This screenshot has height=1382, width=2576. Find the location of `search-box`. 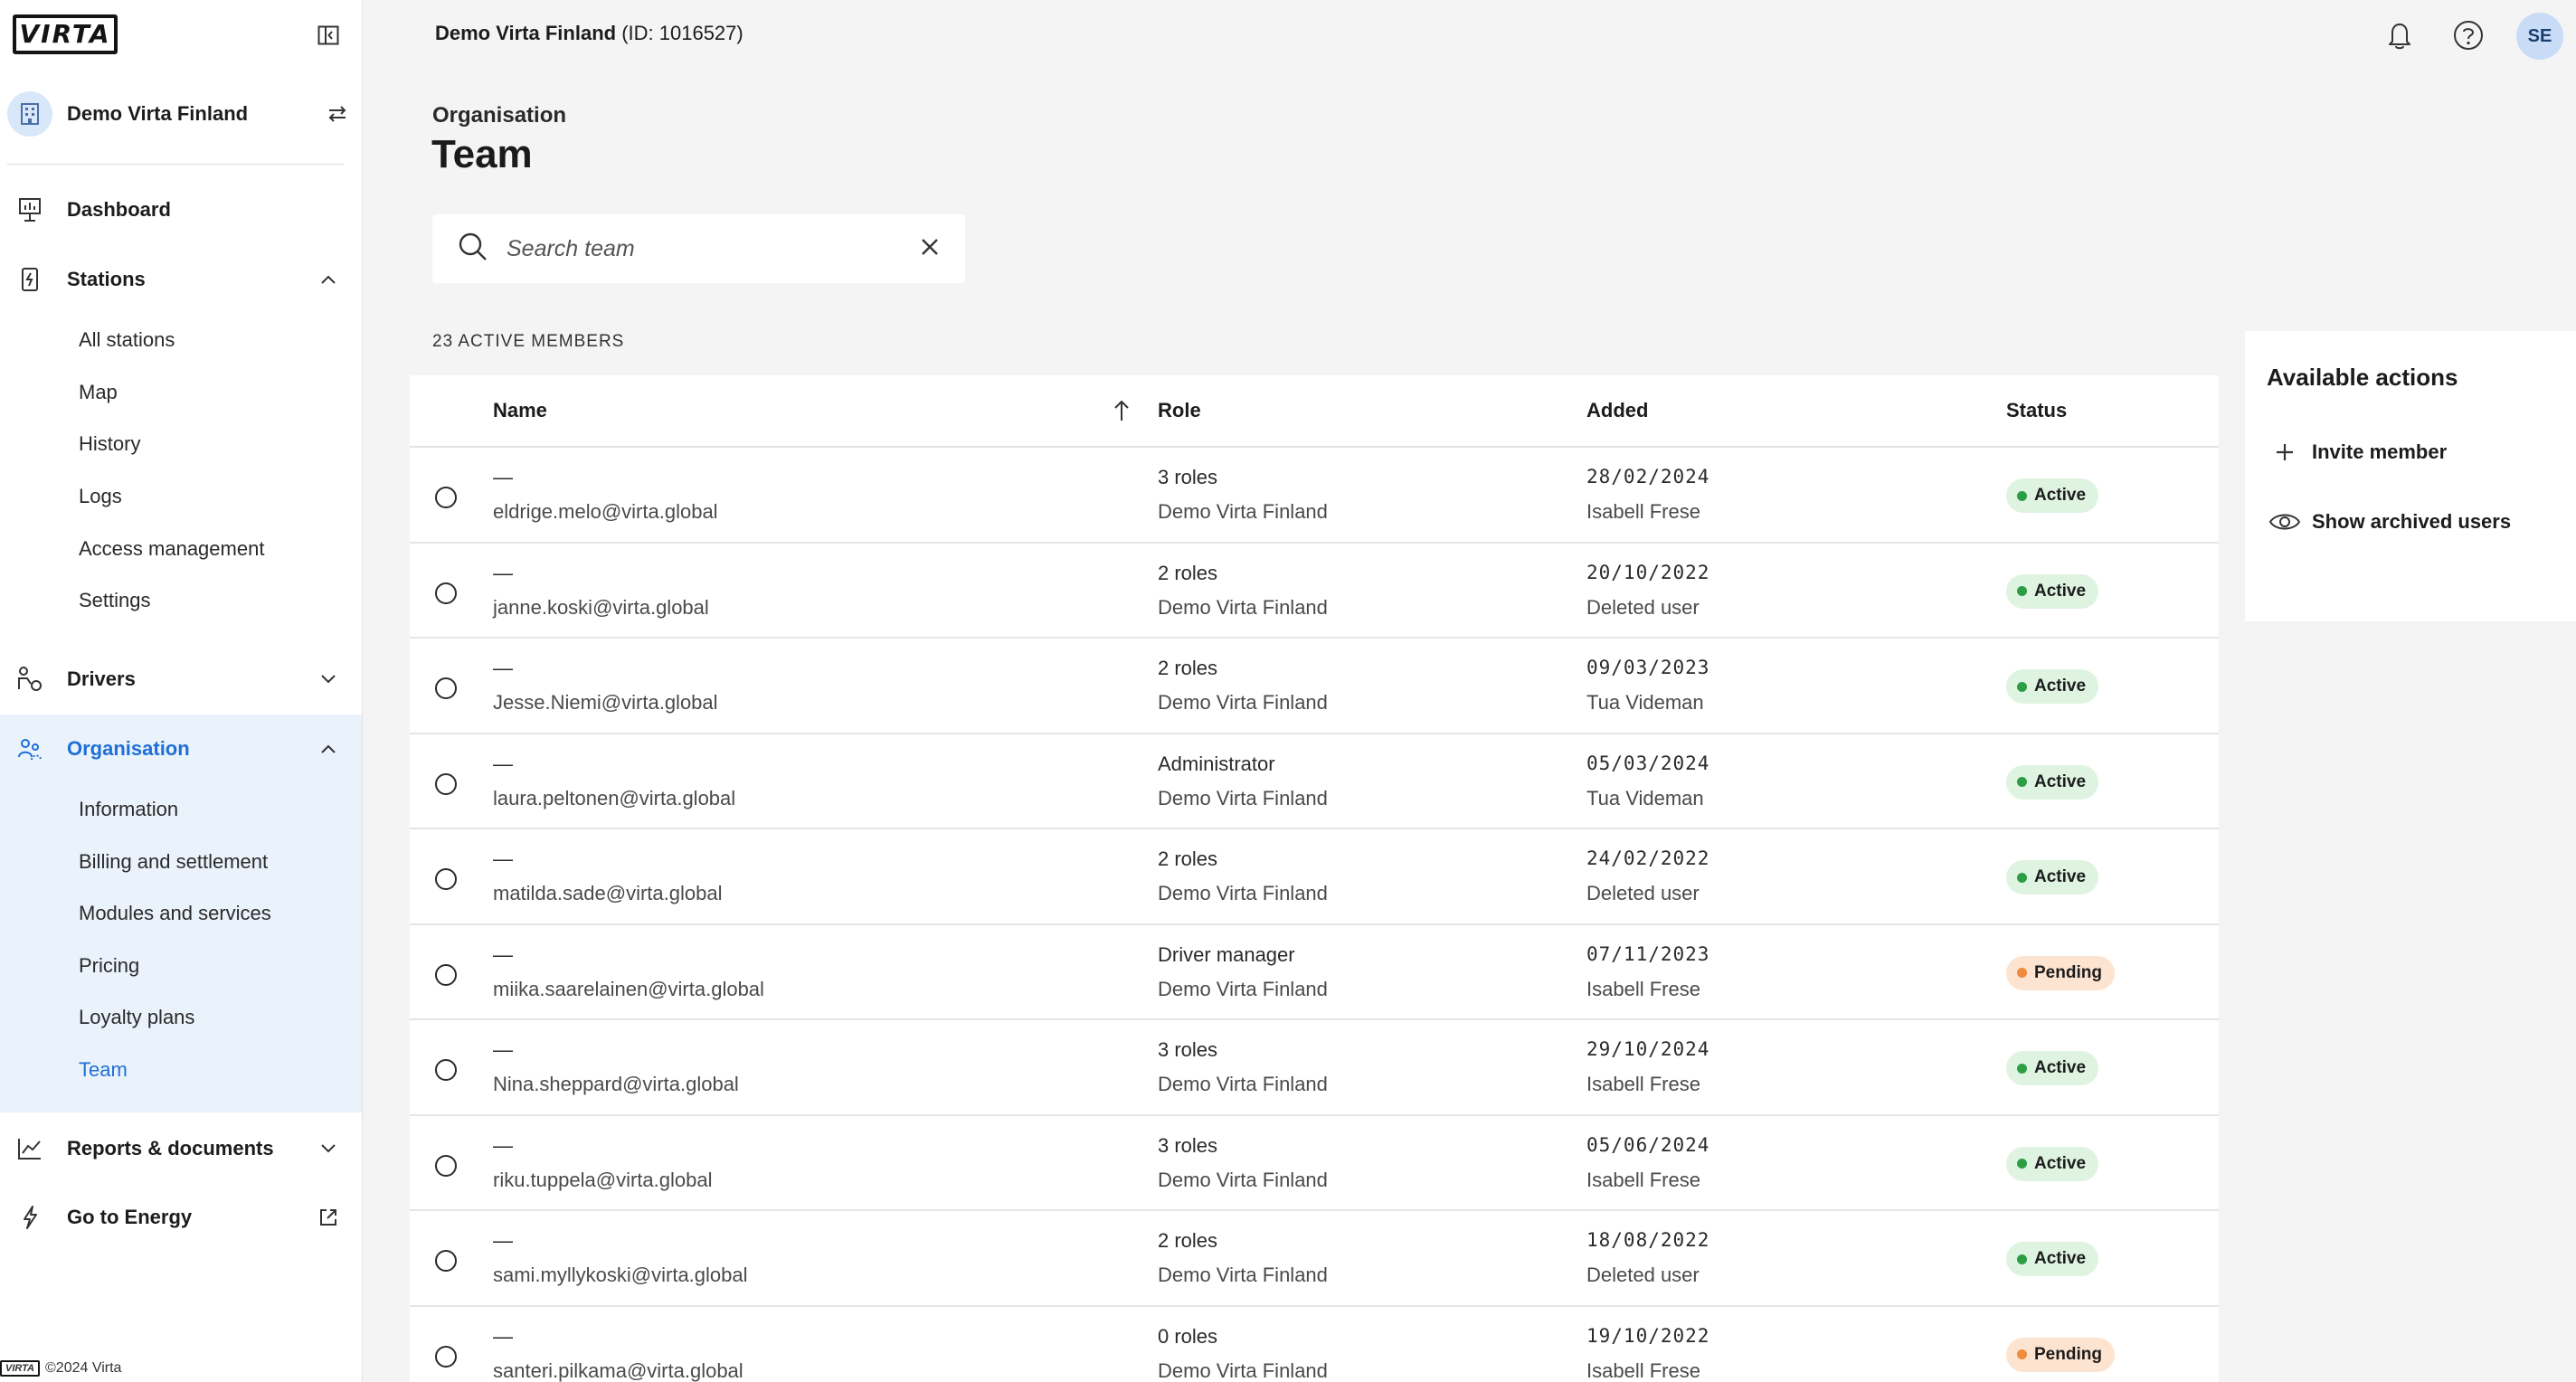

search-box is located at coordinates (698, 248).